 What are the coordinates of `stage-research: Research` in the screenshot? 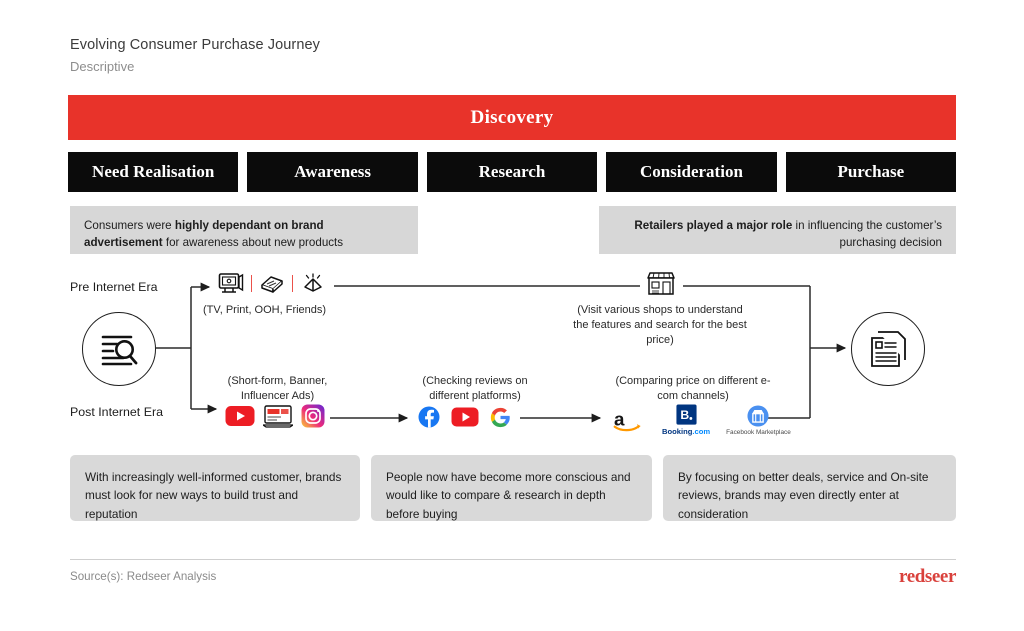 It's located at (512, 172).